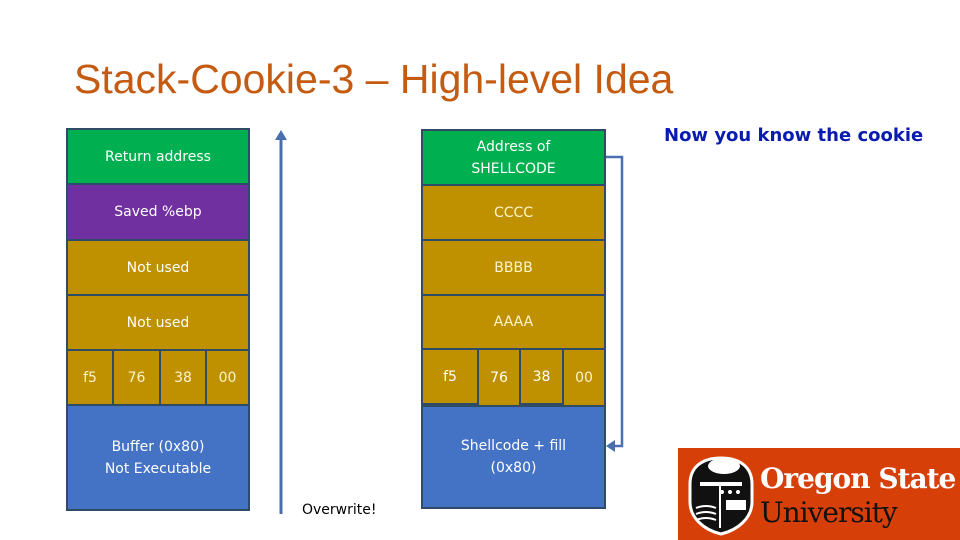 This screenshot has width=960, height=540. Describe the element at coordinates (374, 79) in the screenshot. I see `slide-title: Stack-Cookie-3 – High-level Idea` at that location.